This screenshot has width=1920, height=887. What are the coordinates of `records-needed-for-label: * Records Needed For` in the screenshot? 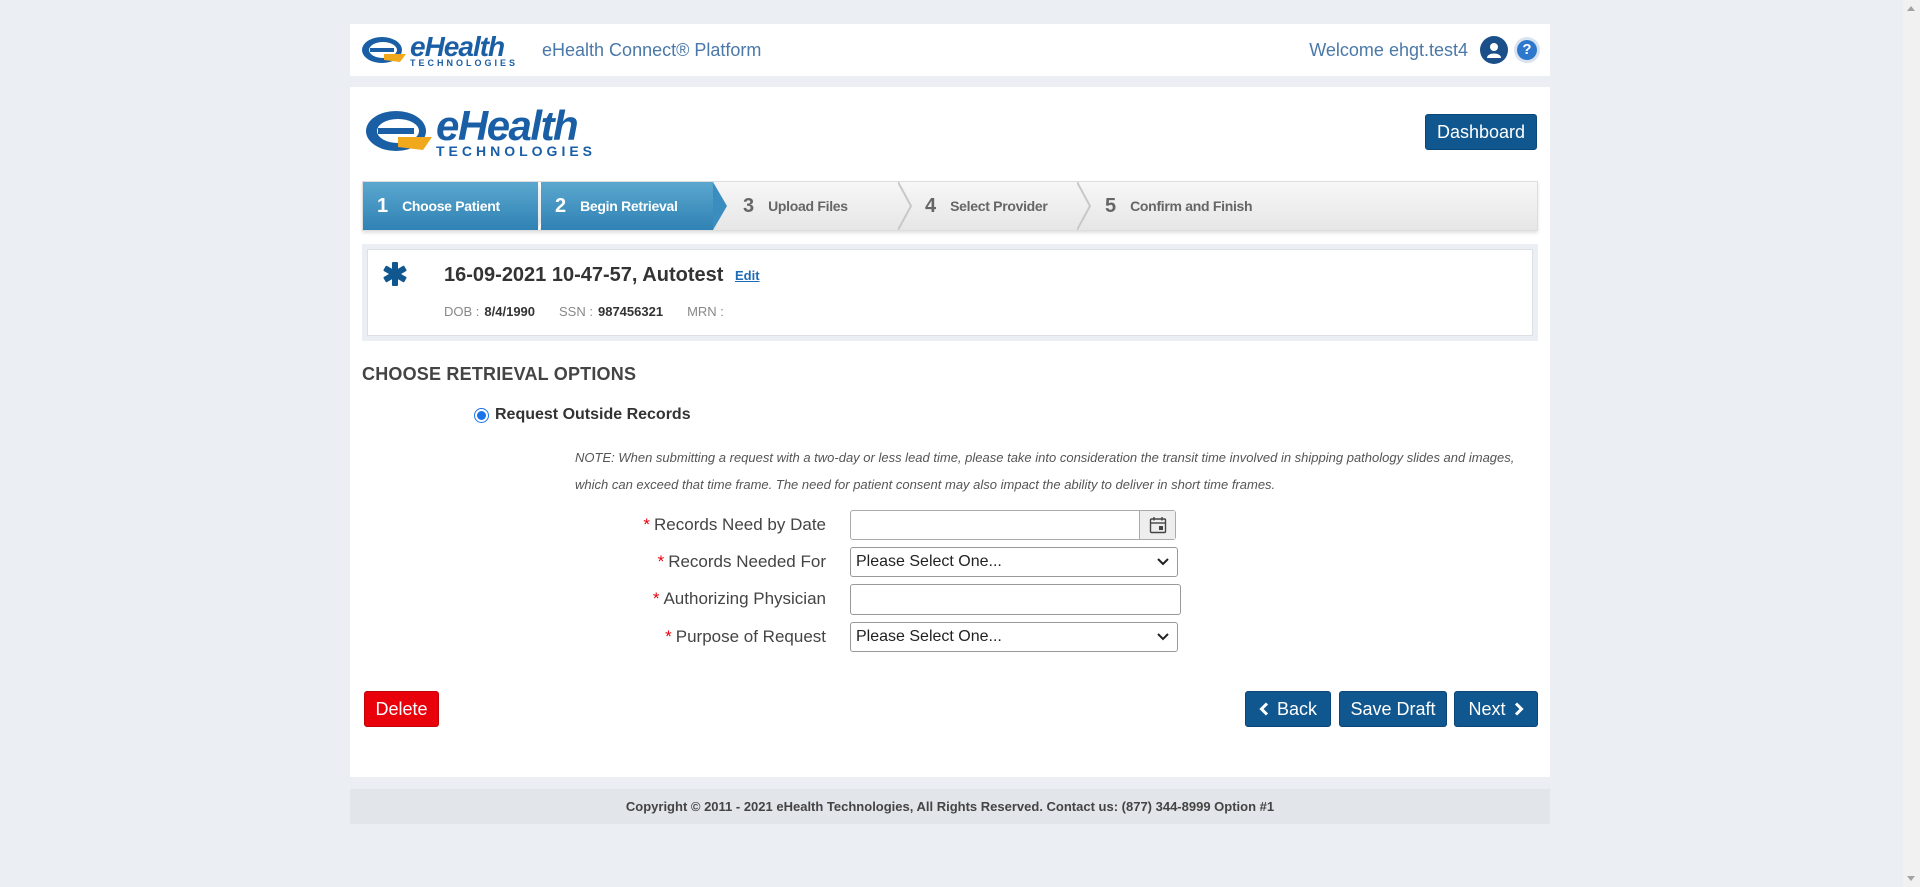 It's located at (700, 562).